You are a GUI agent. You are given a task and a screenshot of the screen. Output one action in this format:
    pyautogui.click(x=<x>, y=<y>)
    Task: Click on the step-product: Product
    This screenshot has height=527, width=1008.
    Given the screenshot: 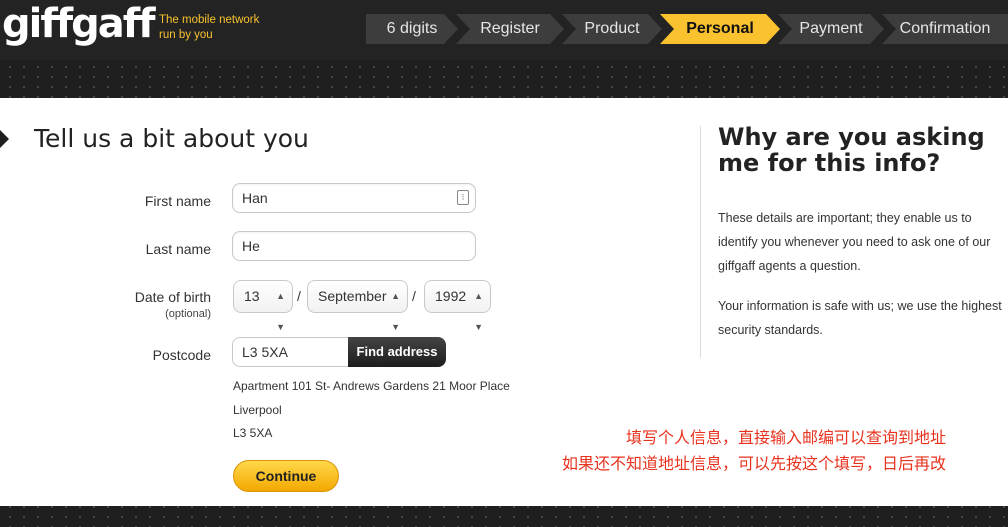 What is the action you would take?
    pyautogui.click(x=612, y=29)
    